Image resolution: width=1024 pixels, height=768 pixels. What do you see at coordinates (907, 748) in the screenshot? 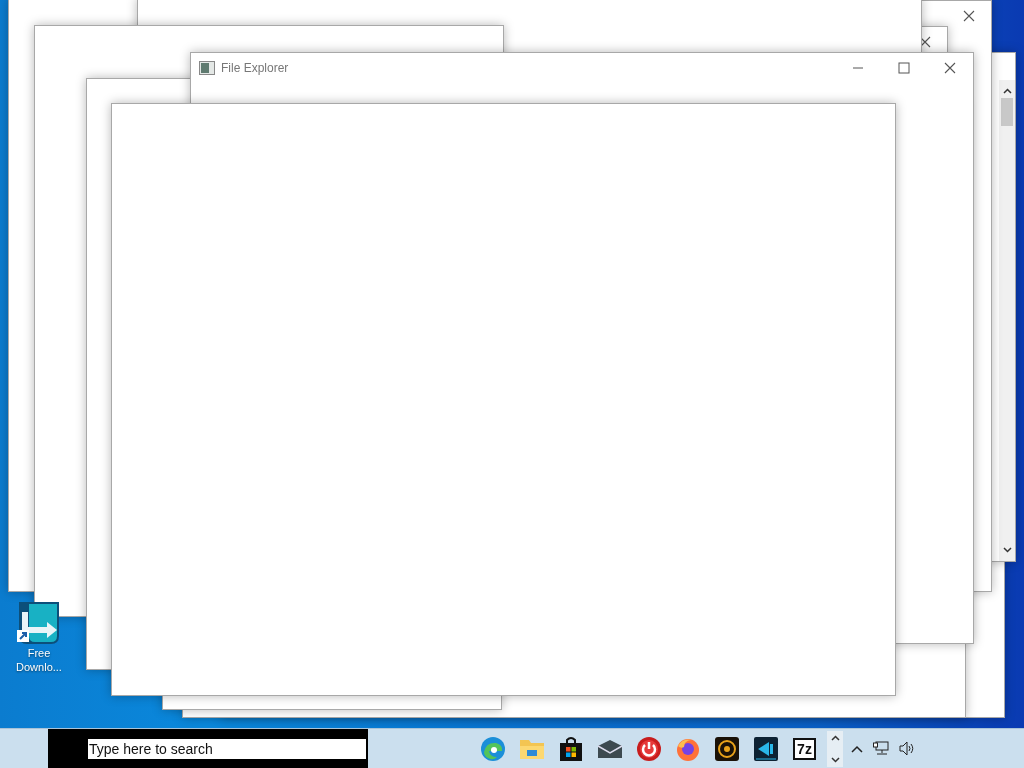
I see `volume-icon` at bounding box center [907, 748].